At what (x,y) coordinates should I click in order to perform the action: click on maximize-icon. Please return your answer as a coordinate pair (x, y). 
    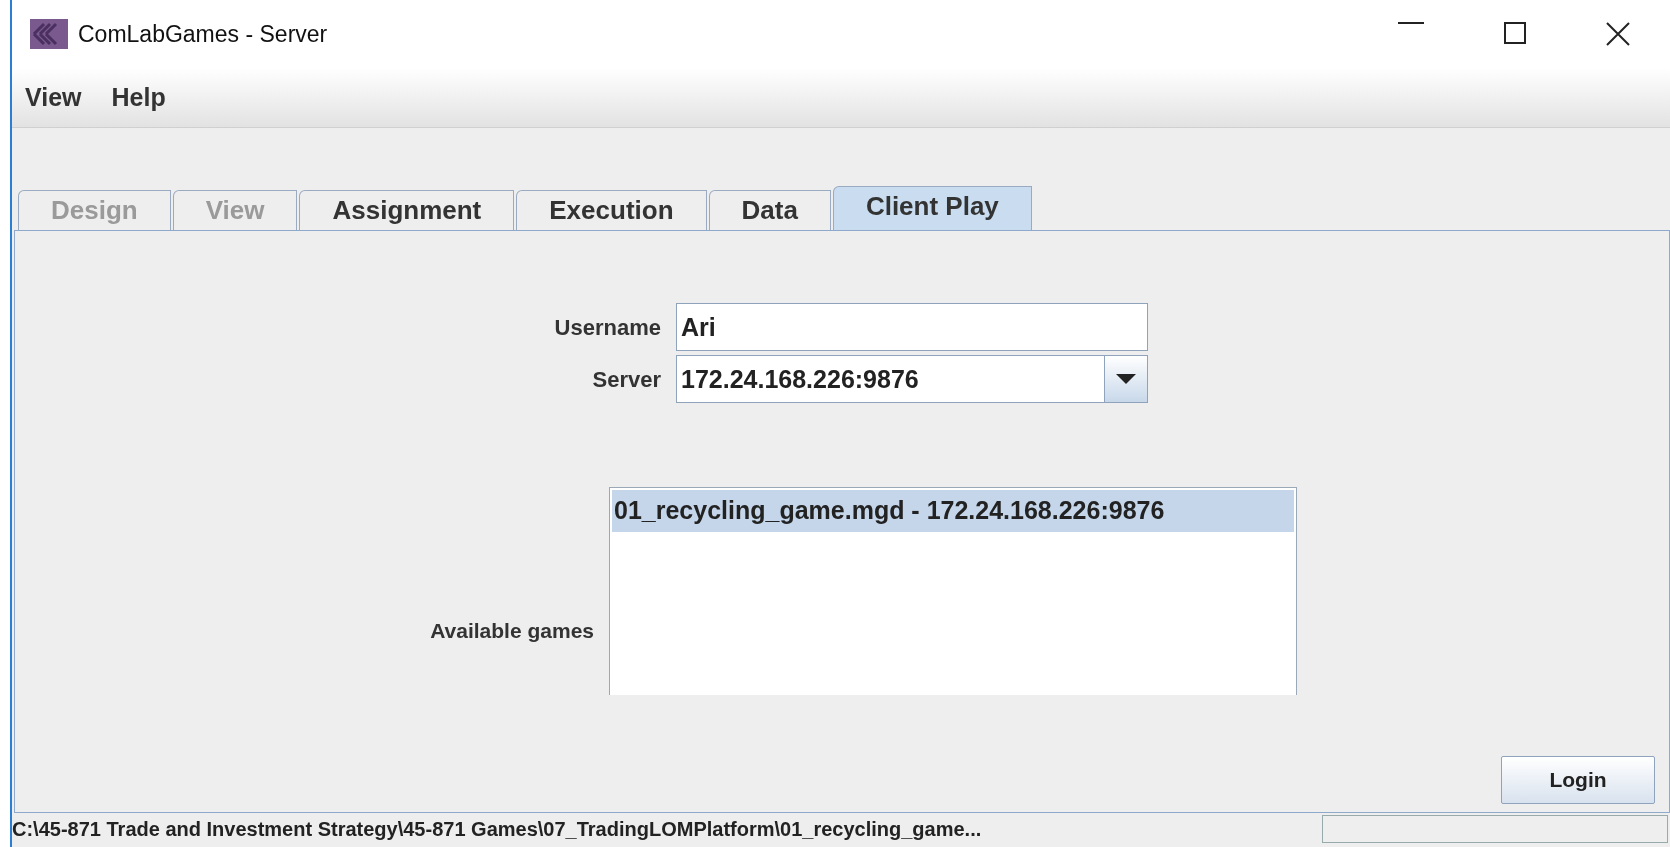
    Looking at the image, I should click on (1515, 33).